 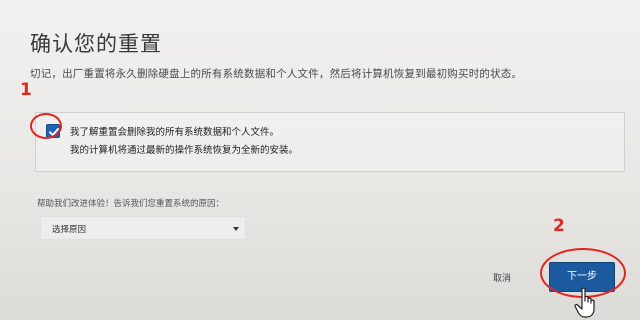 What do you see at coordinates (184, 150) in the screenshot?
I see `confirm-checkbox-subtext: 我的计算机将通过最新的操作系统恢复为全新的安装。` at bounding box center [184, 150].